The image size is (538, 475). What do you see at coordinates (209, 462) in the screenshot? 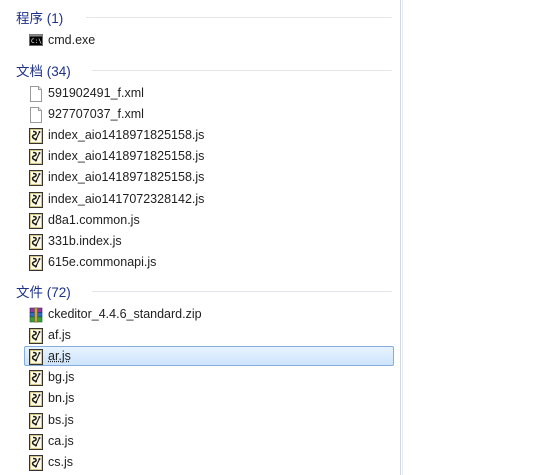
I see `result-item-cs-js: cs.js` at bounding box center [209, 462].